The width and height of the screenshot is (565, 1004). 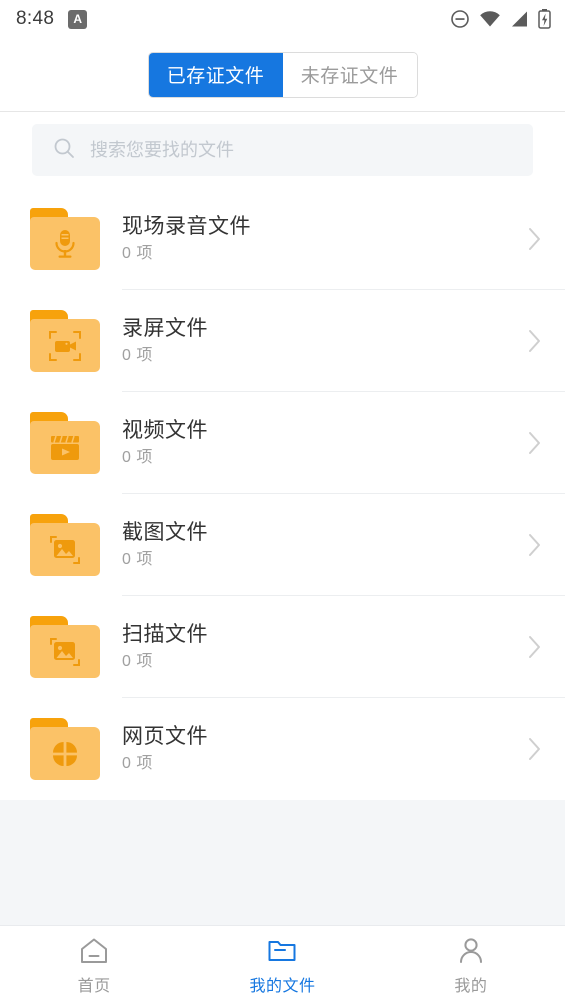 What do you see at coordinates (94, 965) in the screenshot?
I see `nav-item-home: 首页` at bounding box center [94, 965].